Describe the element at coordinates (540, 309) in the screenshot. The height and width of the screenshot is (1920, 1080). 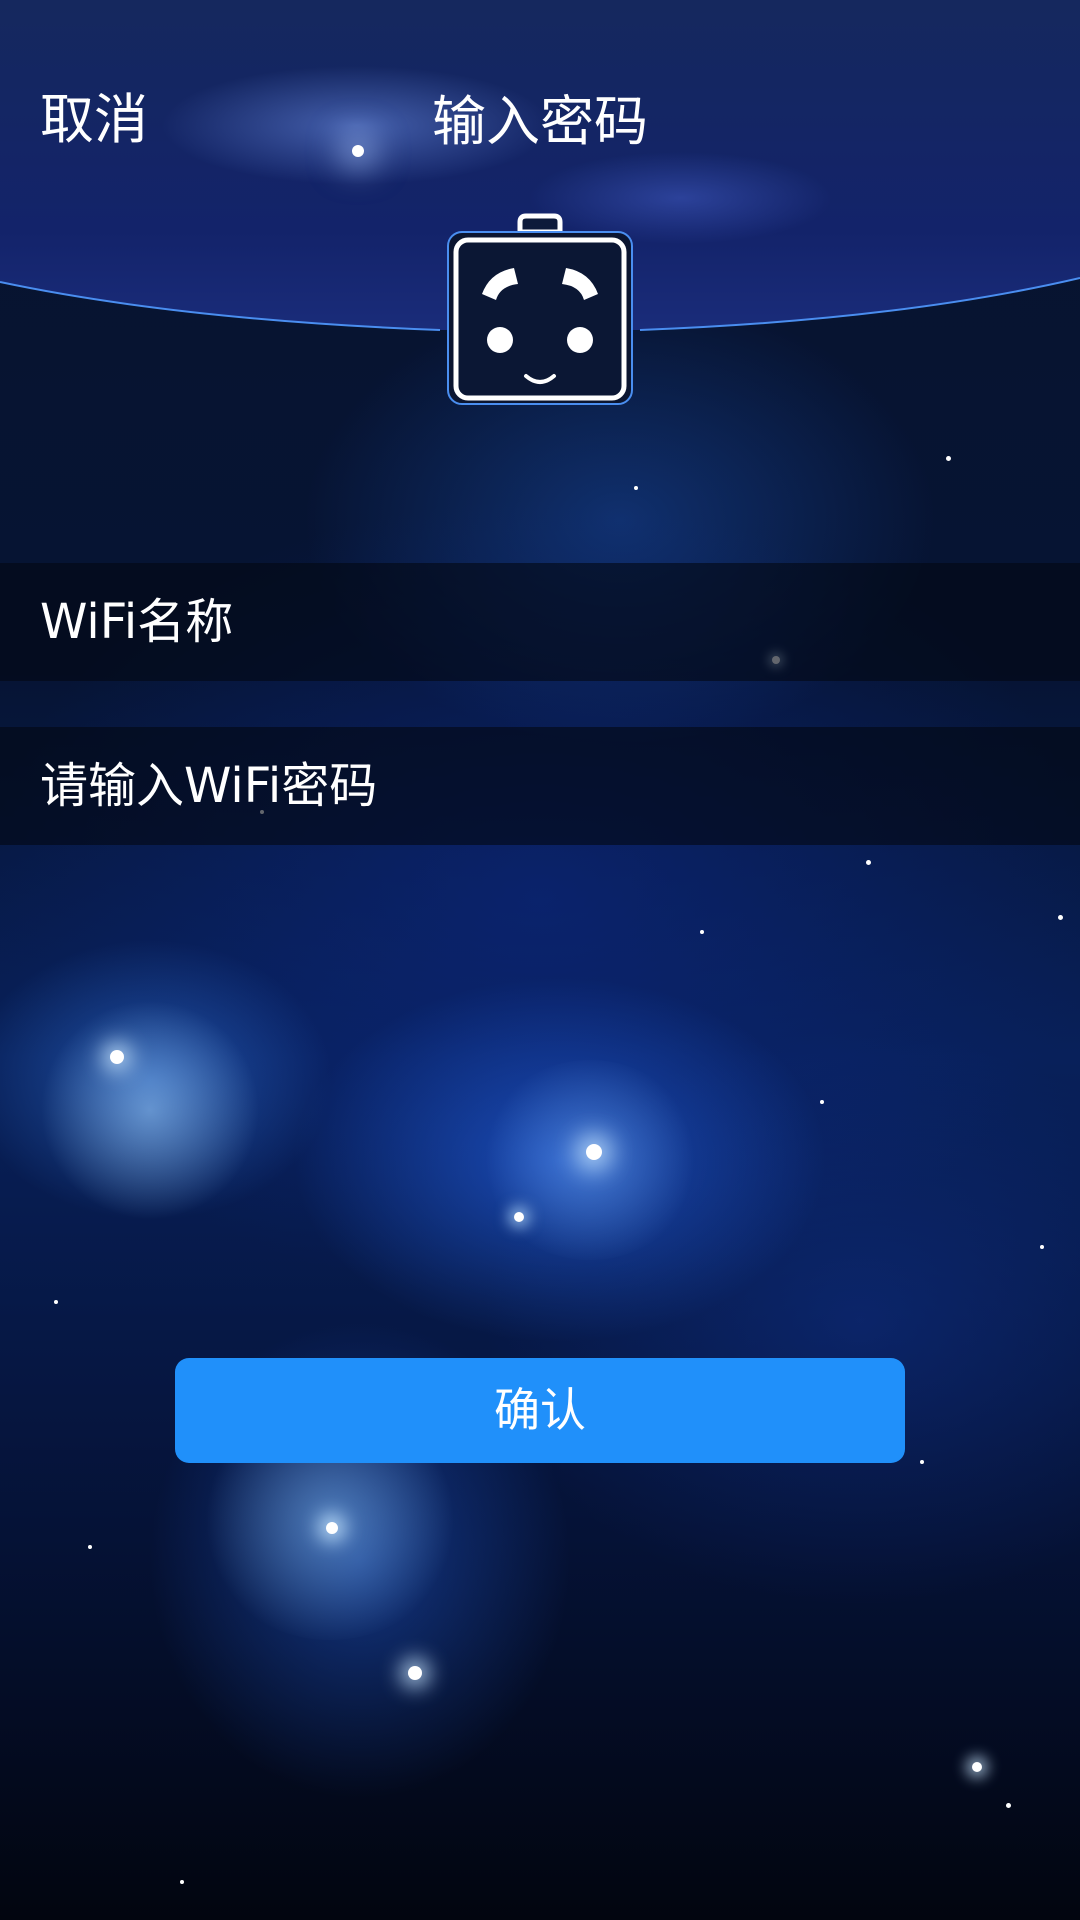
I see `robot-face-icon` at that location.